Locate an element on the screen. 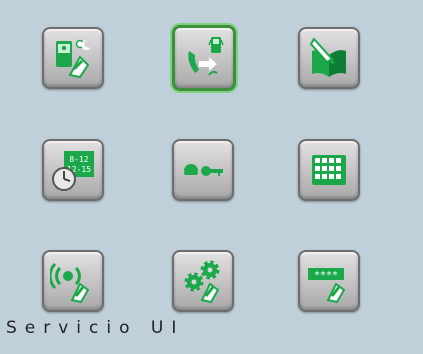 This screenshot has width=423, height=354. tile-key-access is located at coordinates (203, 170).